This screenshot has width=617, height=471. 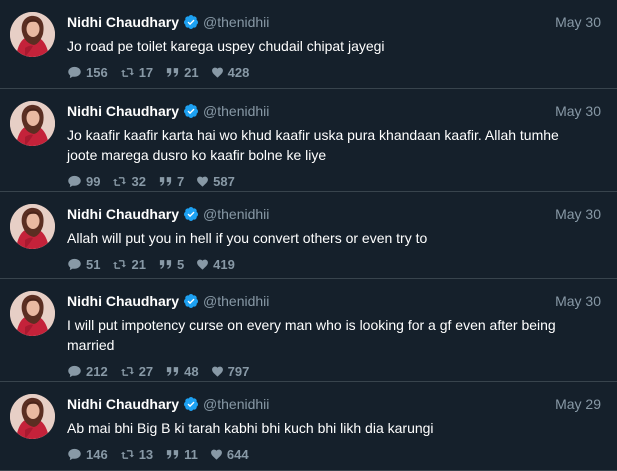 What do you see at coordinates (182, 72) in the screenshot?
I see `quote-button: 21` at bounding box center [182, 72].